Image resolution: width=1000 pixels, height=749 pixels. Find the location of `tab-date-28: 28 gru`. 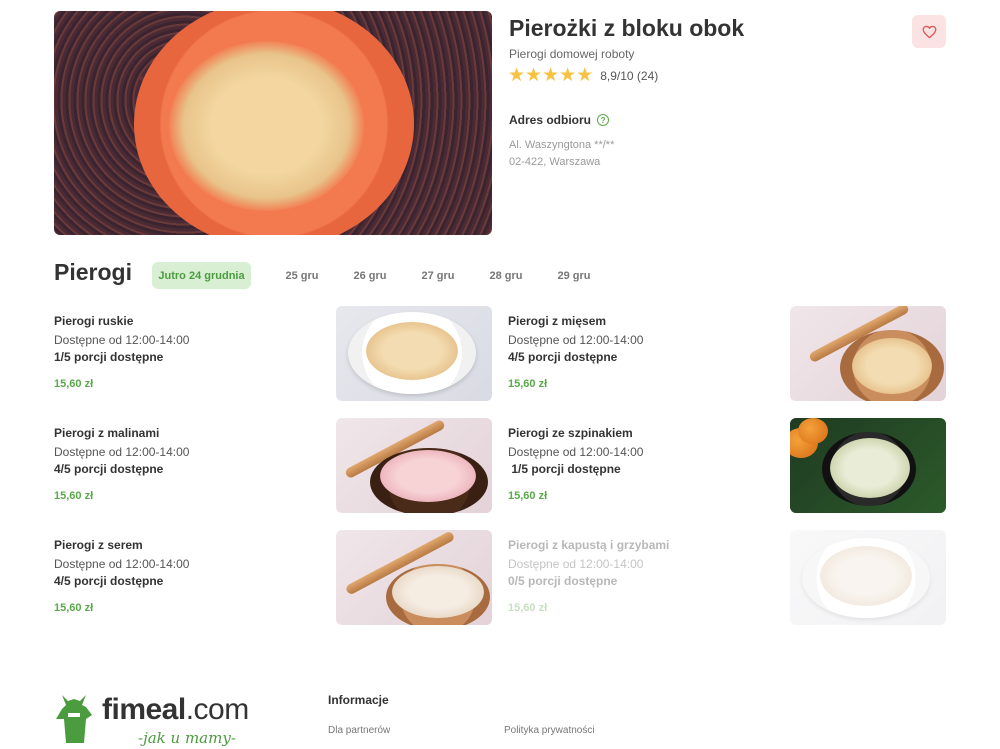

tab-date-28: 28 gru is located at coordinates (506, 275).